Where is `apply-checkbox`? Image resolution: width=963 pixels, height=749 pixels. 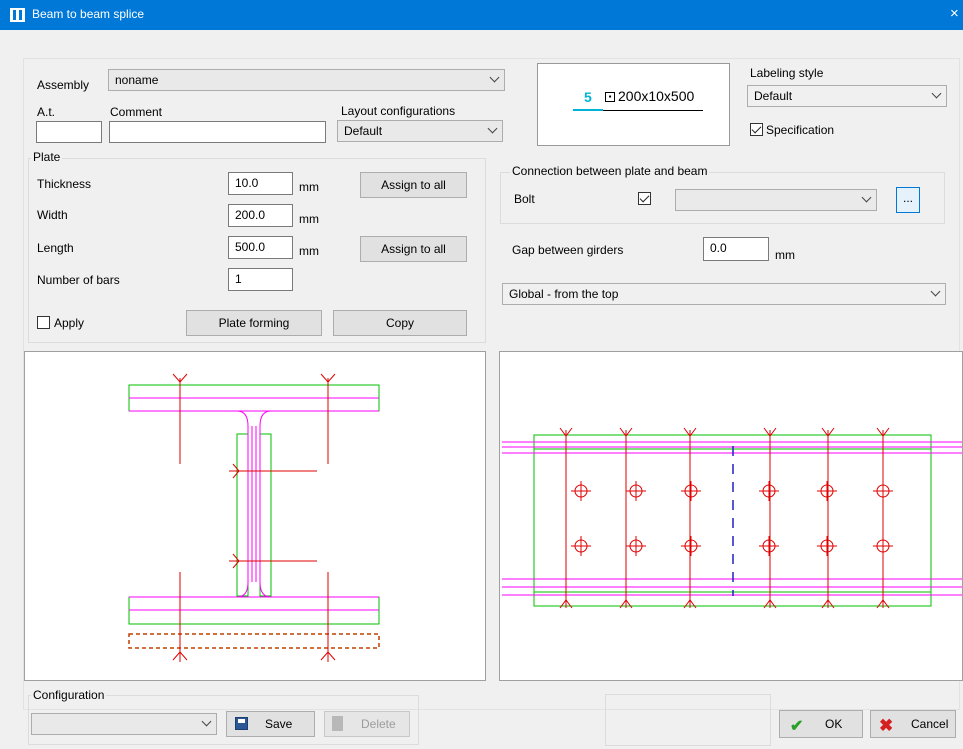
apply-checkbox is located at coordinates (43, 322).